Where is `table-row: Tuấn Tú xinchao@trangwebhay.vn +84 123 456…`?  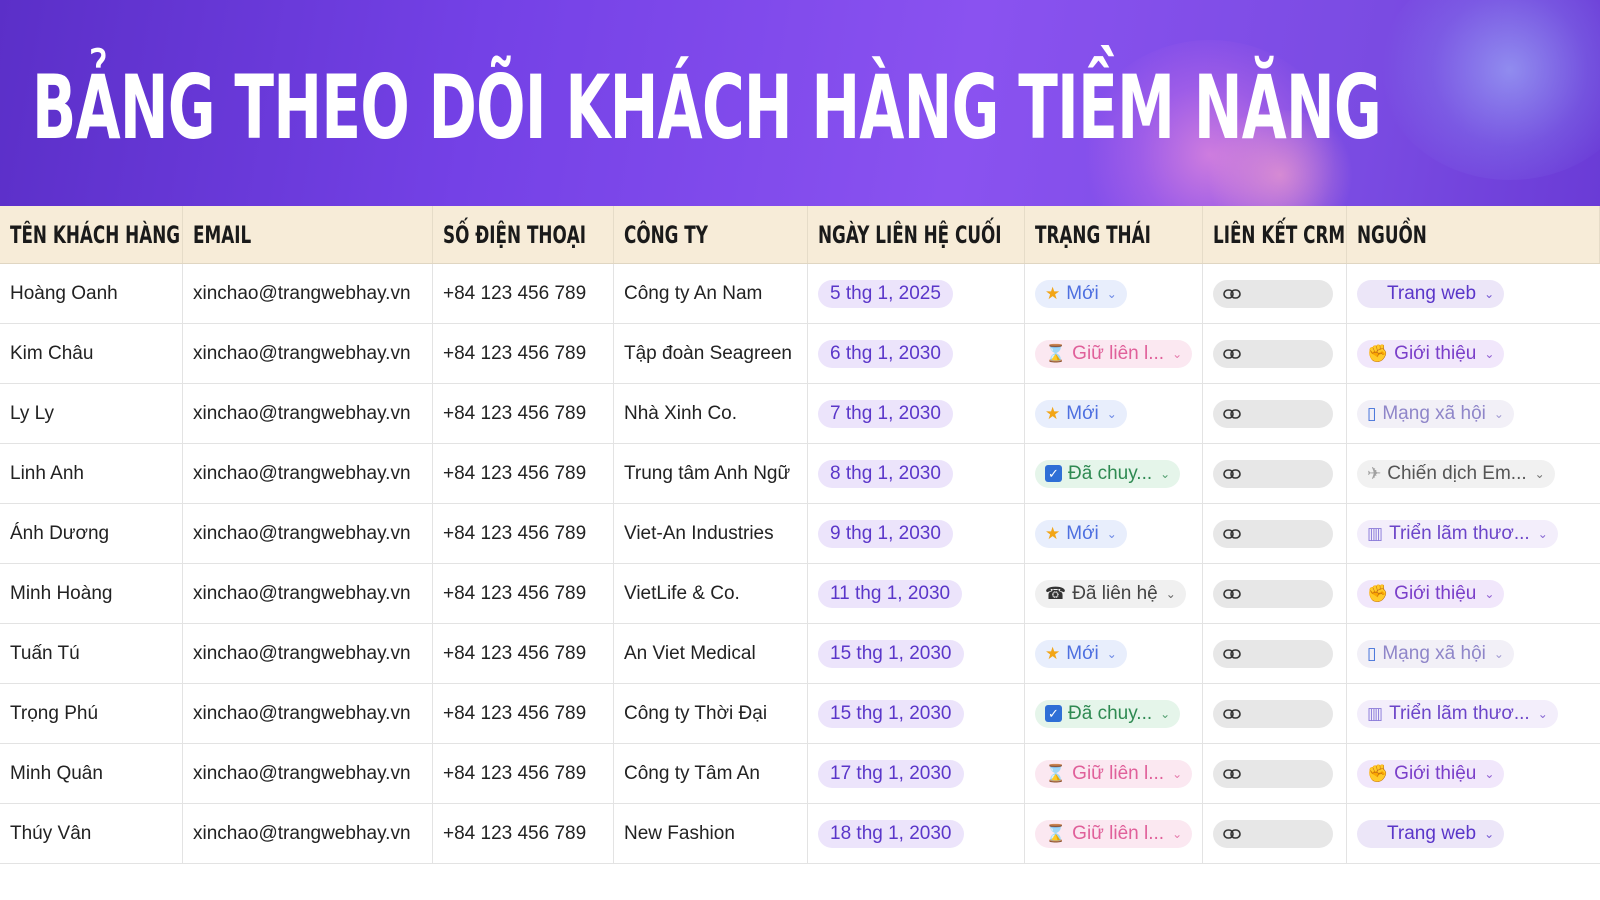
table-row: Tuấn Tú xinchao@trangwebhay.vn +84 123 456… is located at coordinates (800, 654).